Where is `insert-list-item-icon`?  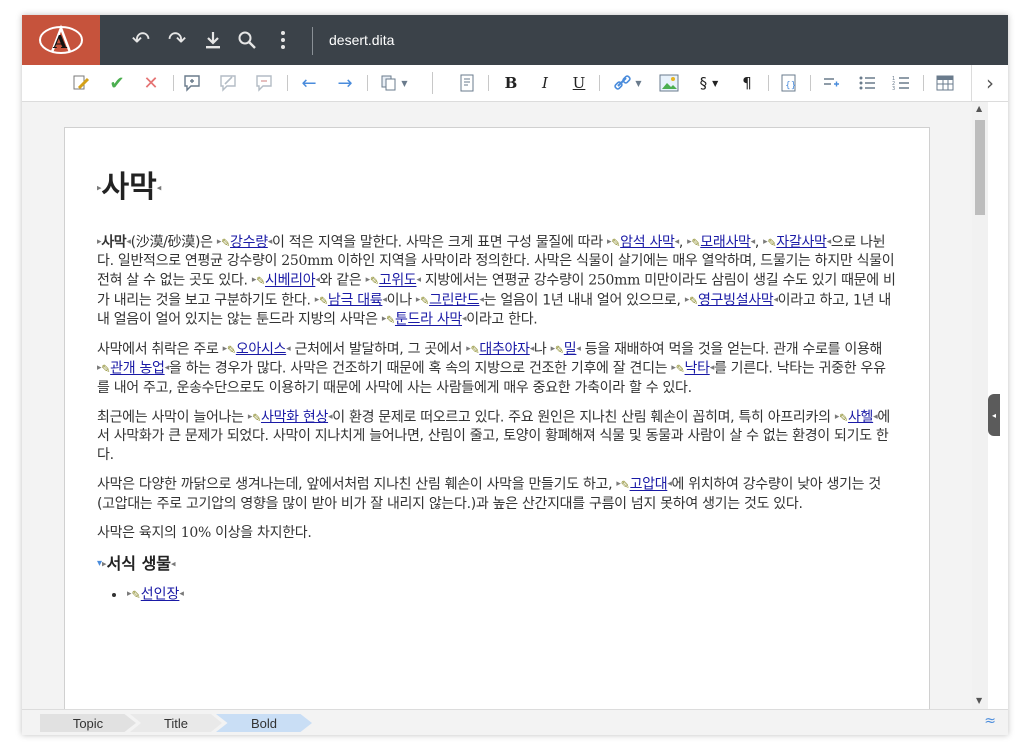 insert-list-item-icon is located at coordinates (831, 83).